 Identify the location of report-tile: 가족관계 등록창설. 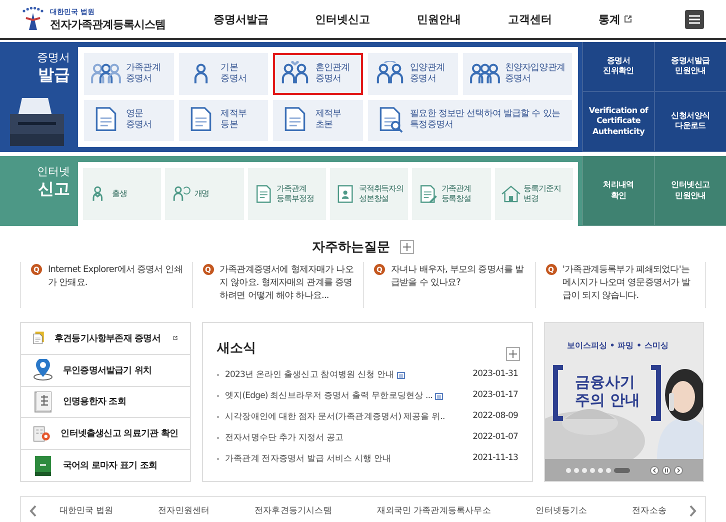
(451, 194).